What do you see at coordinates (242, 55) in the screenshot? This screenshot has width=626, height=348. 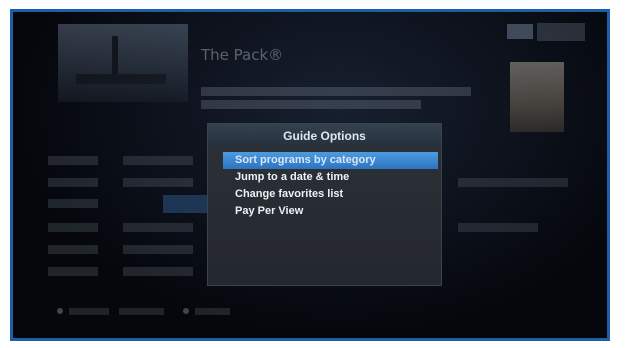 I see `show-title: The Pack®` at bounding box center [242, 55].